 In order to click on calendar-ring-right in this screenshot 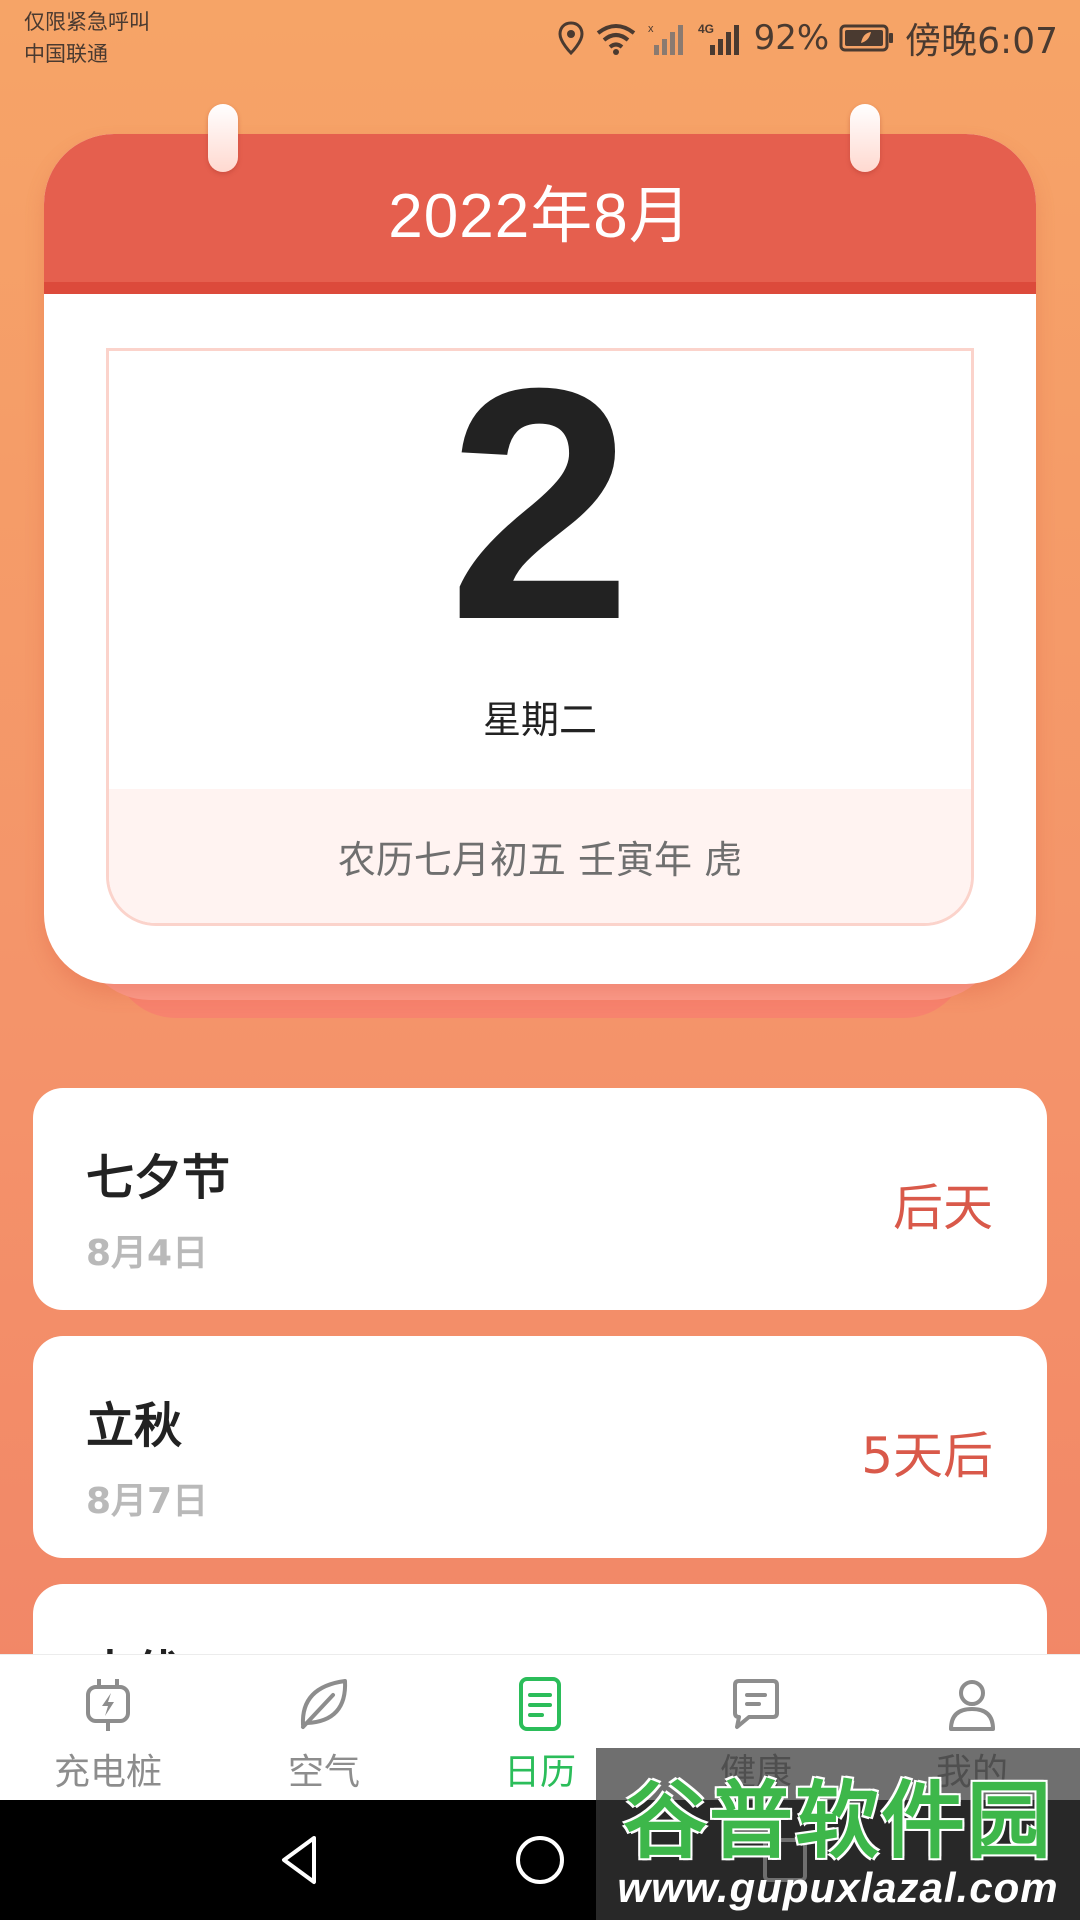, I will do `click(865, 138)`.